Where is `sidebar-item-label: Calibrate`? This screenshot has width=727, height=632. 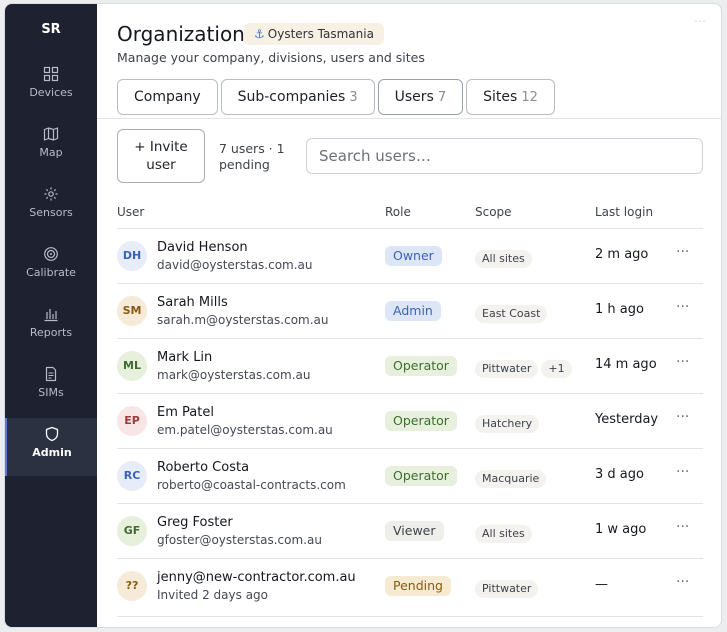
sidebar-item-label: Calibrate is located at coordinates (51, 272).